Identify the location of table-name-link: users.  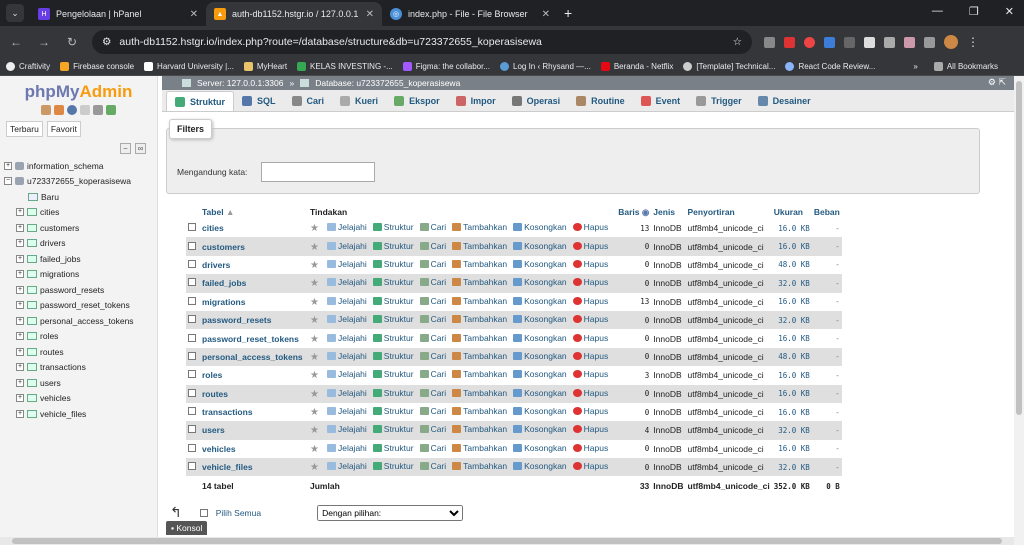
(254, 430).